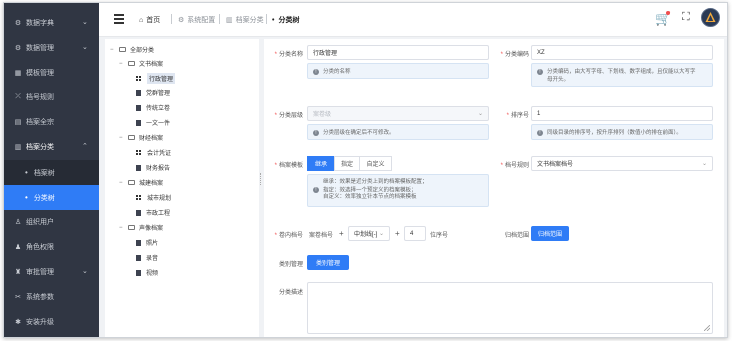 The image size is (732, 341). Describe the element at coordinates (51, 23) in the screenshot. I see `sidebar-item-data-dictionary: ⚙ 数据字典 ⌄` at that location.